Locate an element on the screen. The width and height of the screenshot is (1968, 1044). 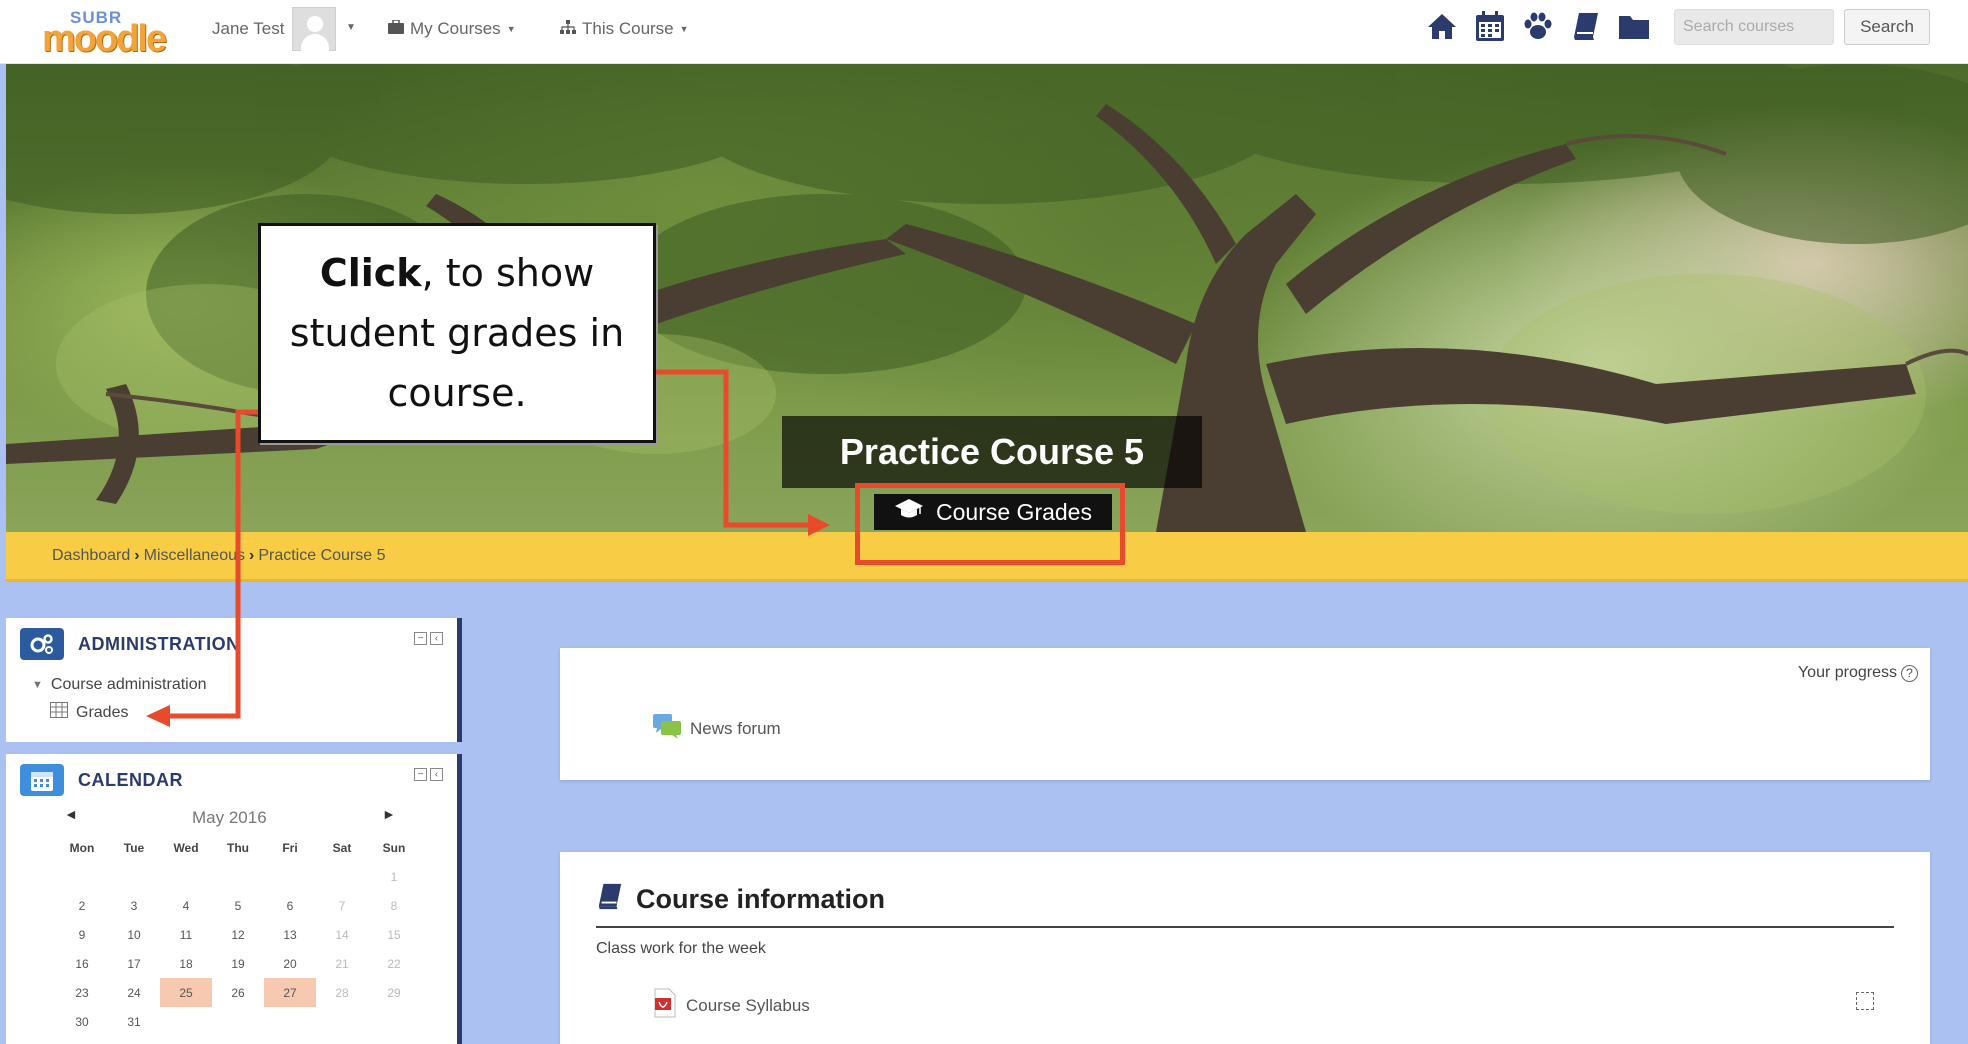
chevron-right-icon: › is located at coordinates (137, 555).